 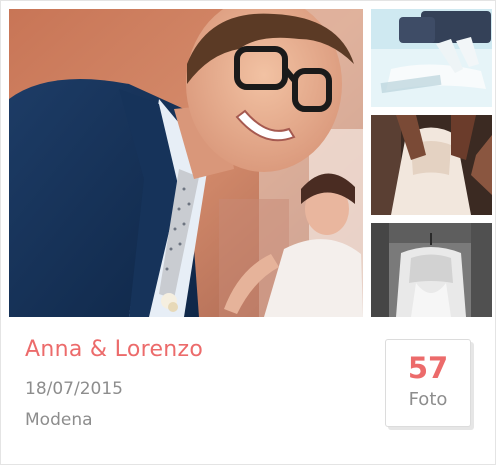 What do you see at coordinates (59, 420) in the screenshot?
I see `event-place: Modena` at bounding box center [59, 420].